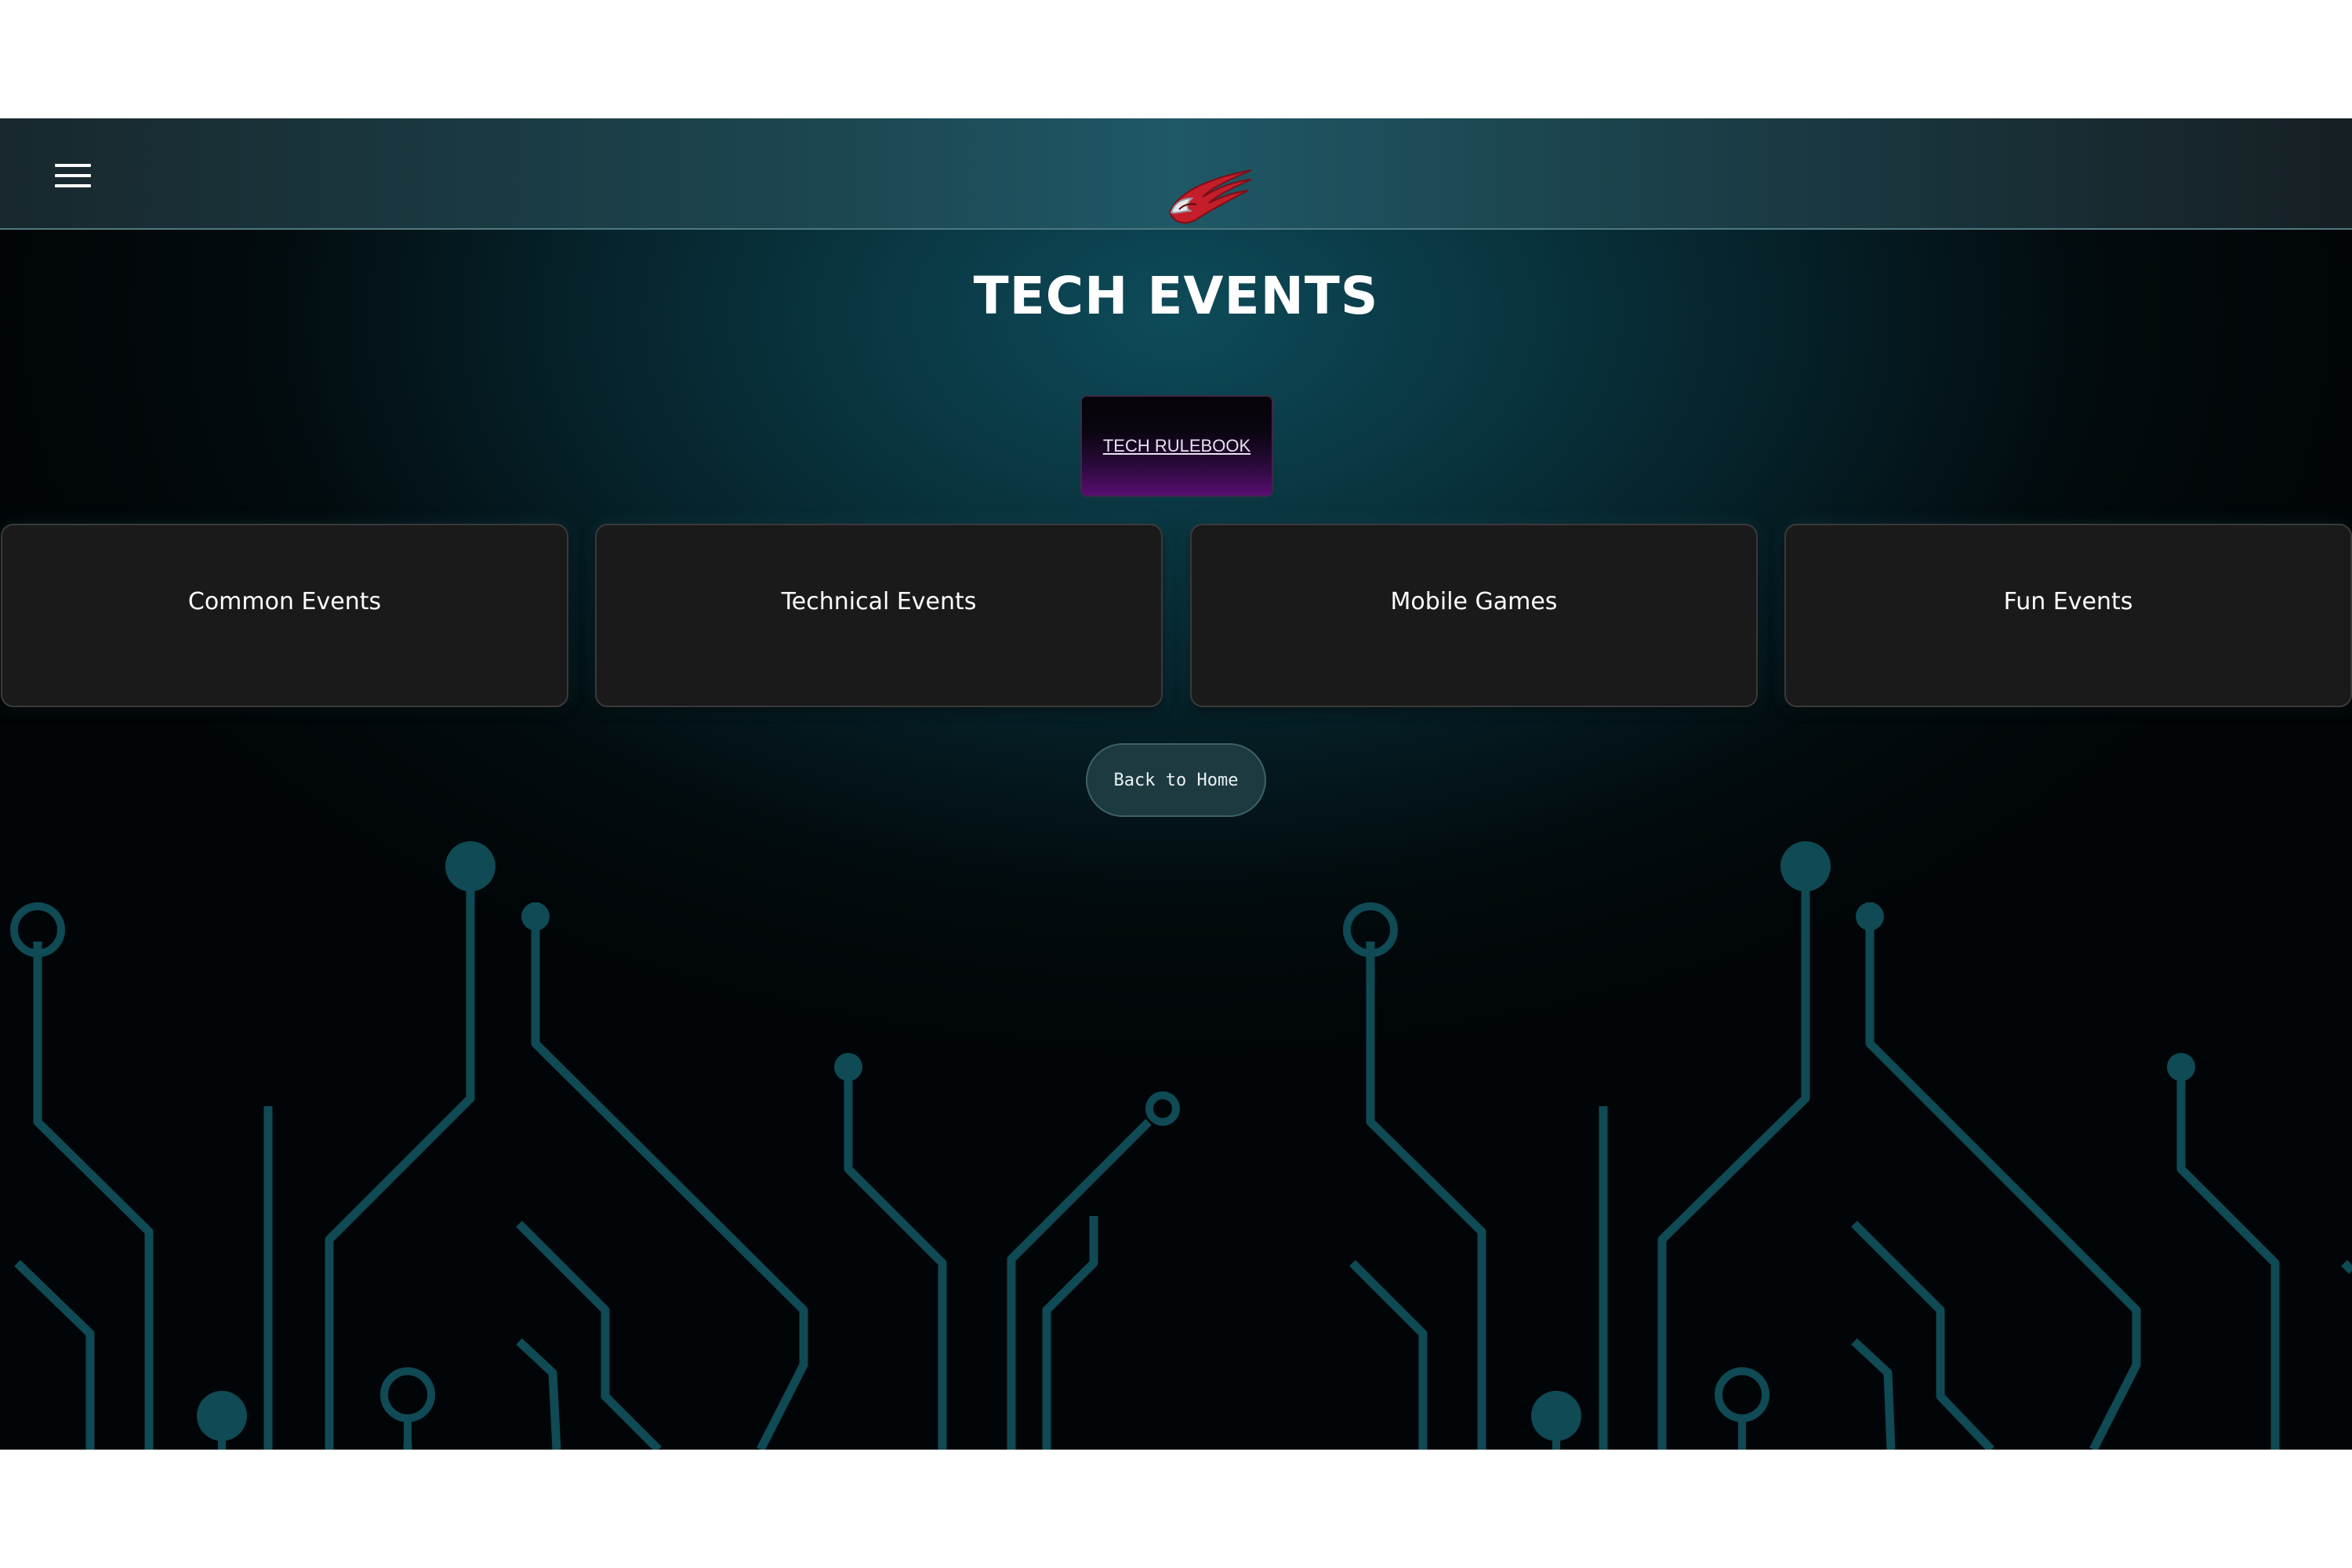 Image resolution: width=2352 pixels, height=1568 pixels. I want to click on hamburger-menu-icon, so click(73, 175).